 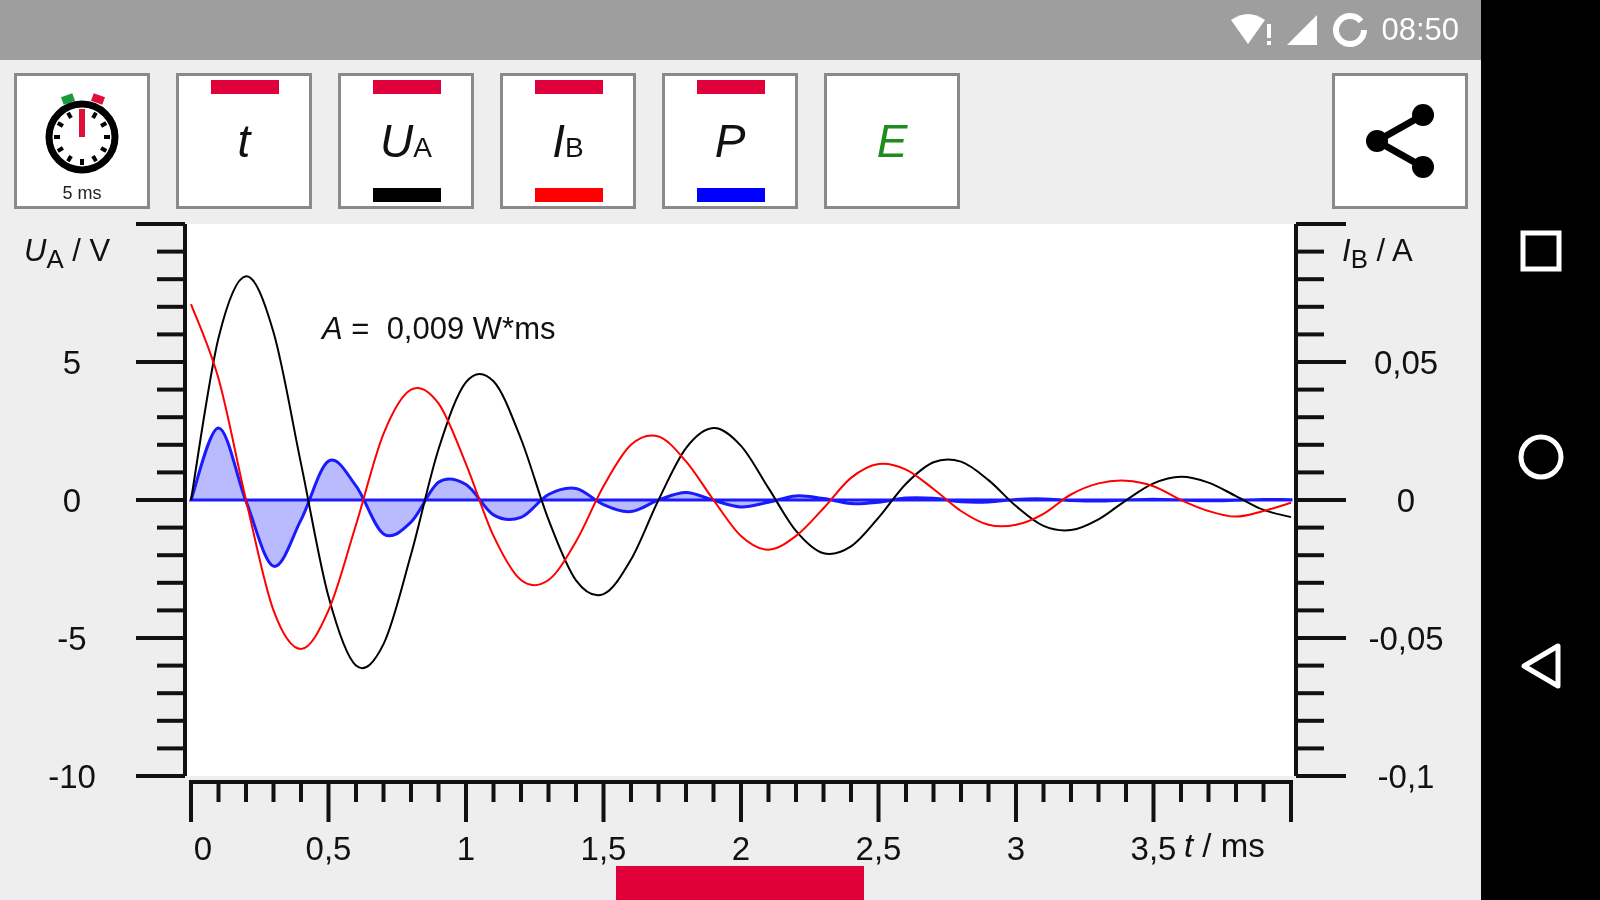 What do you see at coordinates (1251, 30) in the screenshot?
I see `wifi-icon` at bounding box center [1251, 30].